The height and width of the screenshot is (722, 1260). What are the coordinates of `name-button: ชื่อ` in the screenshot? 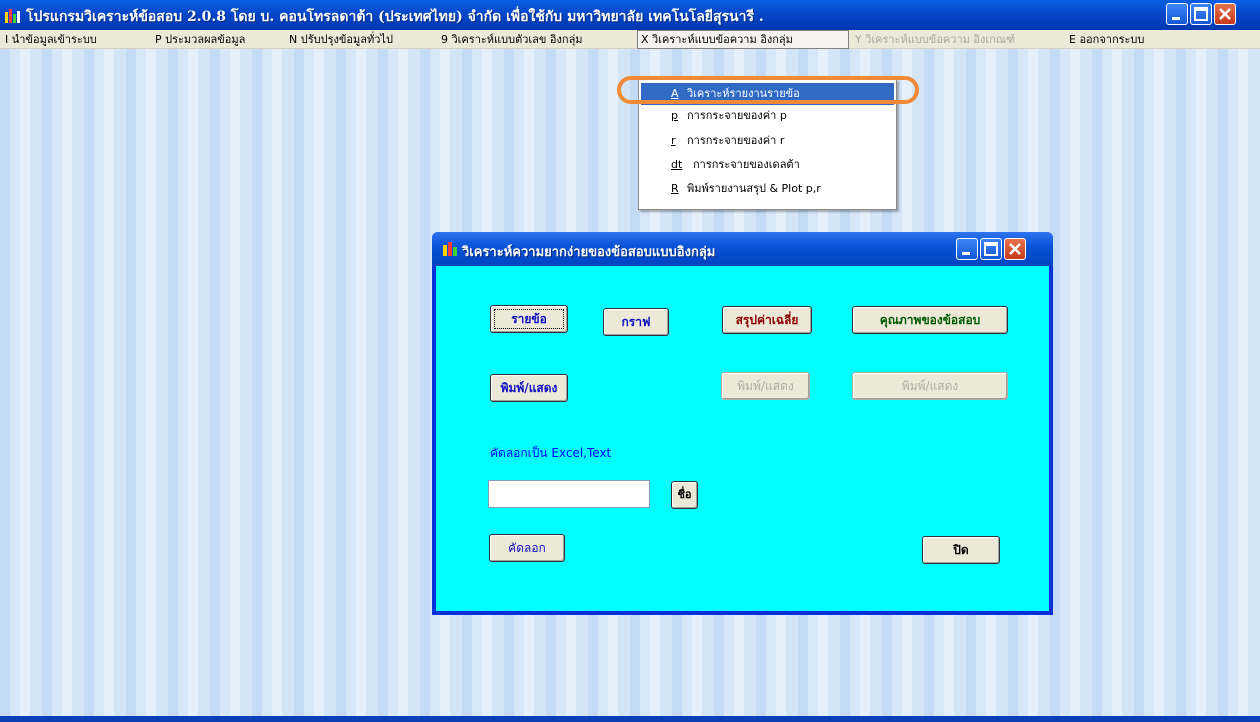 It's located at (684, 495).